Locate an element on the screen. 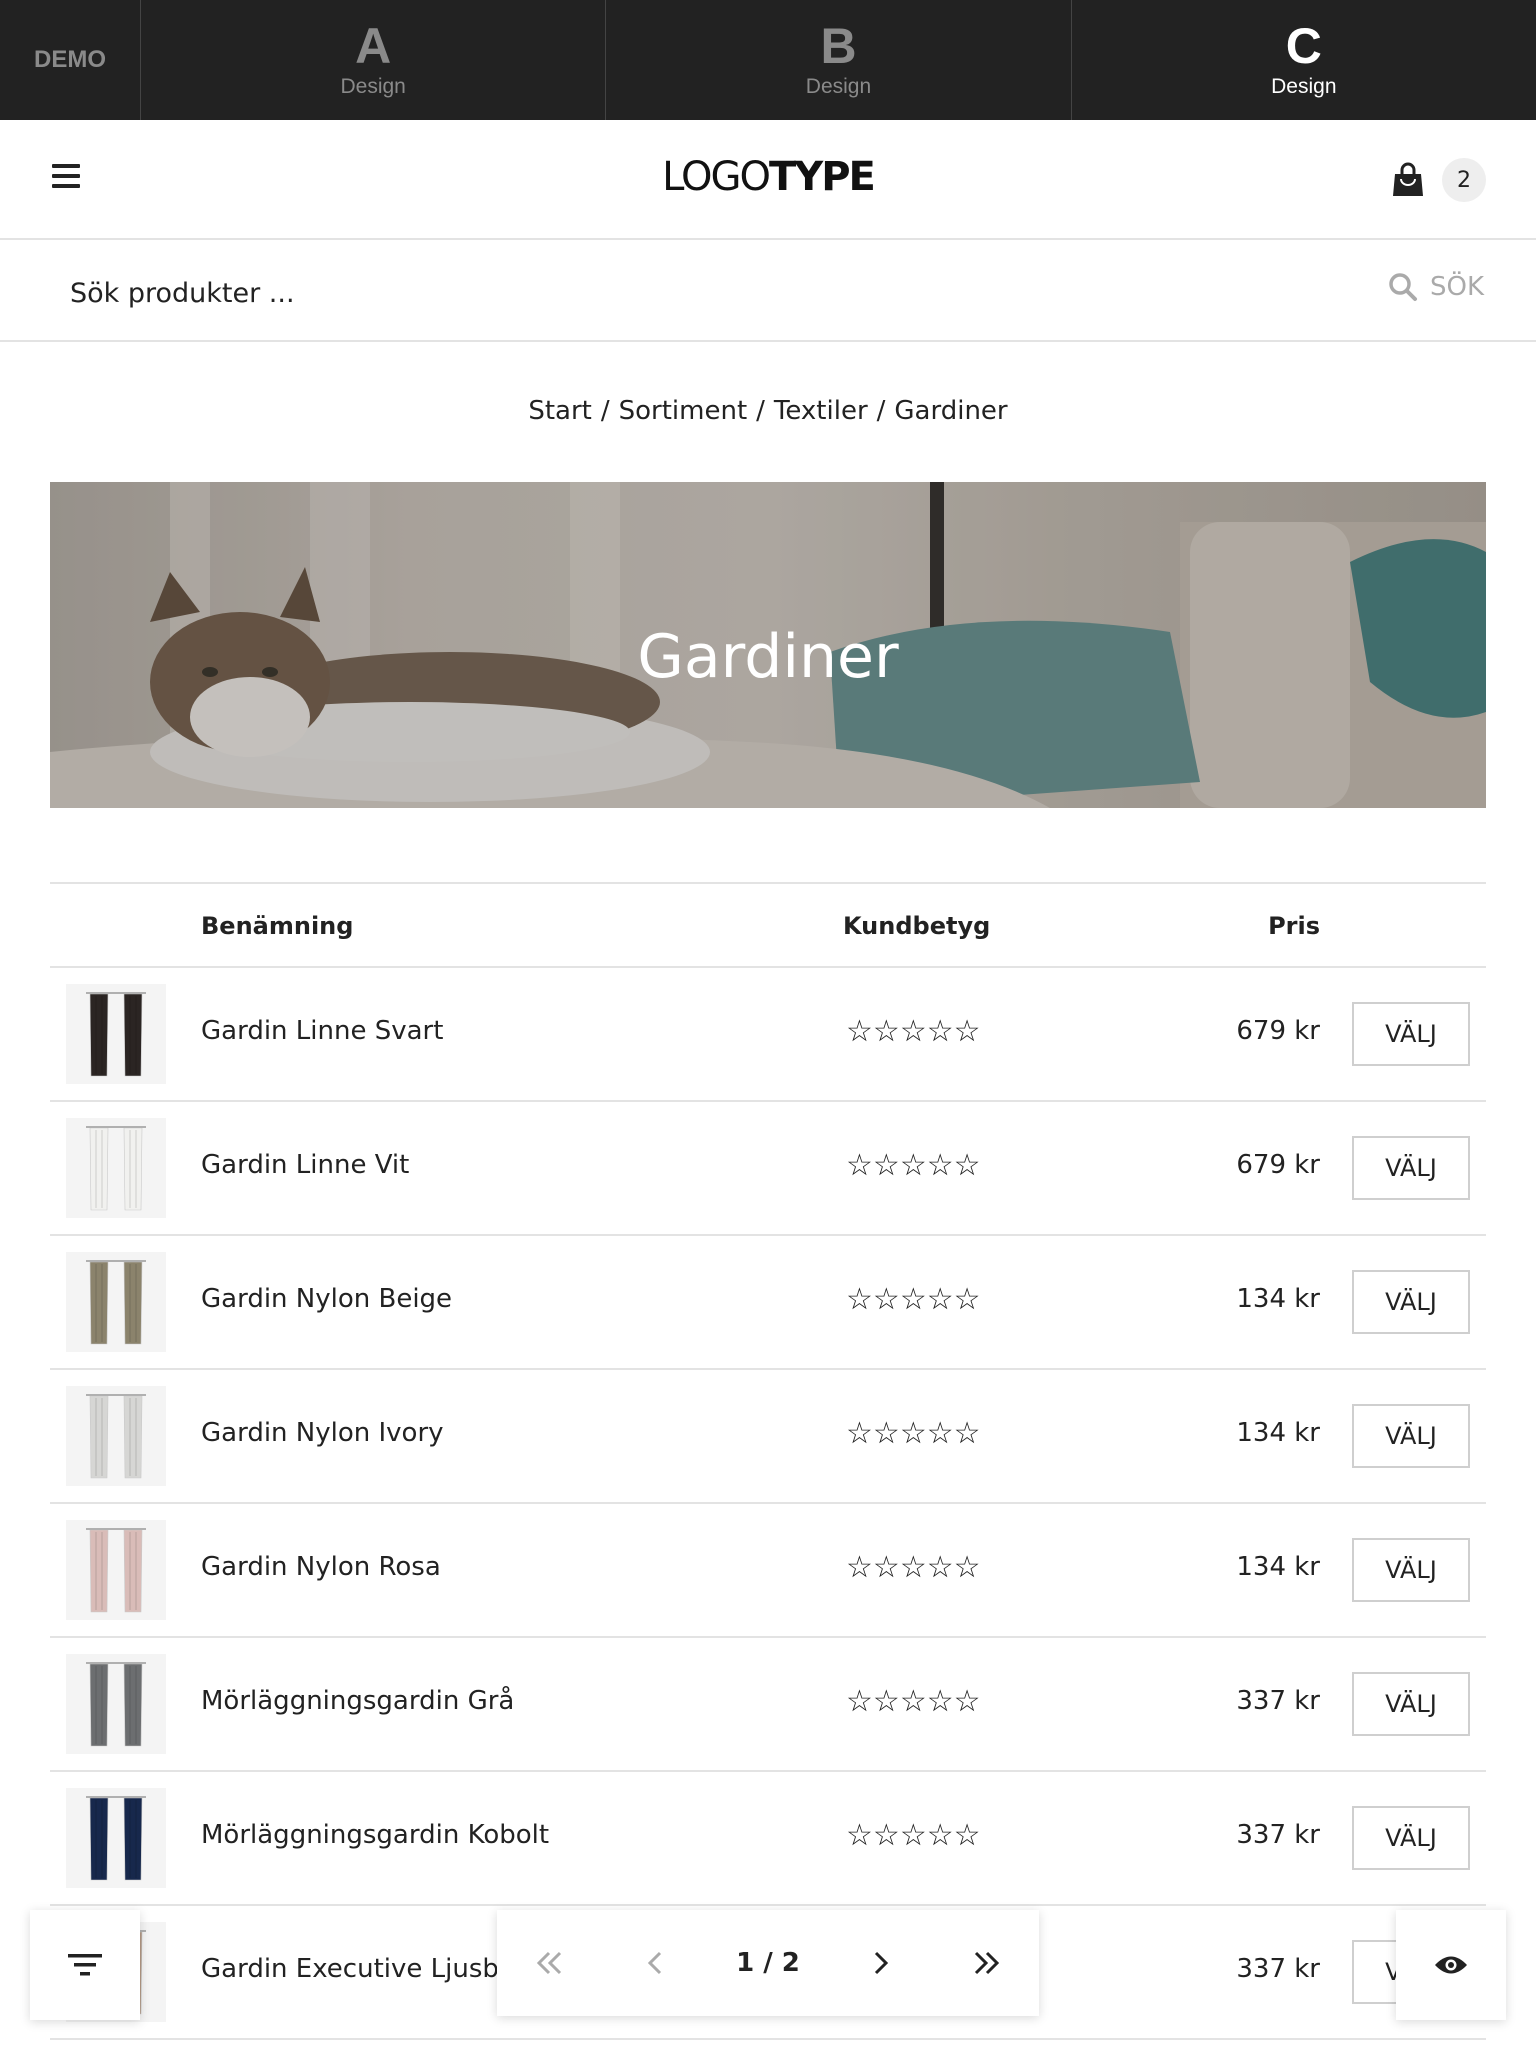  product-name: Gardin Linne Svart is located at coordinates (322, 1031).